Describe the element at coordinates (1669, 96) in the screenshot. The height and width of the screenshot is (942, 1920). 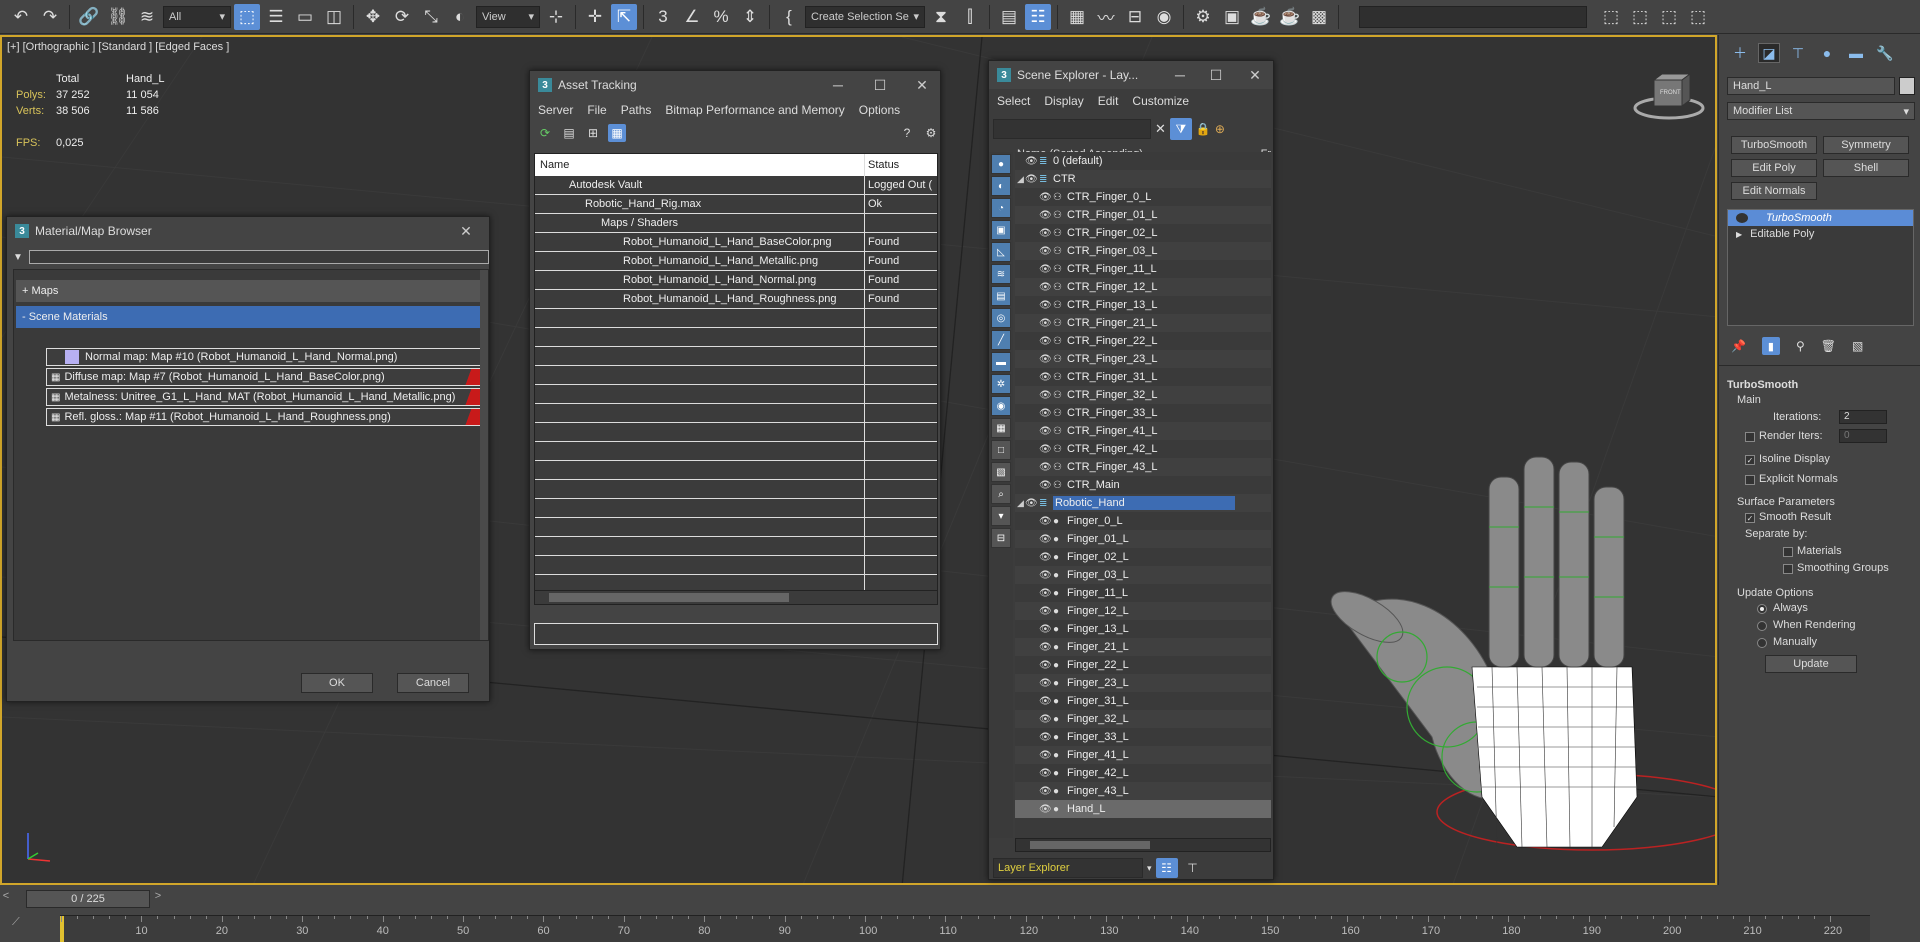
I see `viewcube: FRONT` at that location.